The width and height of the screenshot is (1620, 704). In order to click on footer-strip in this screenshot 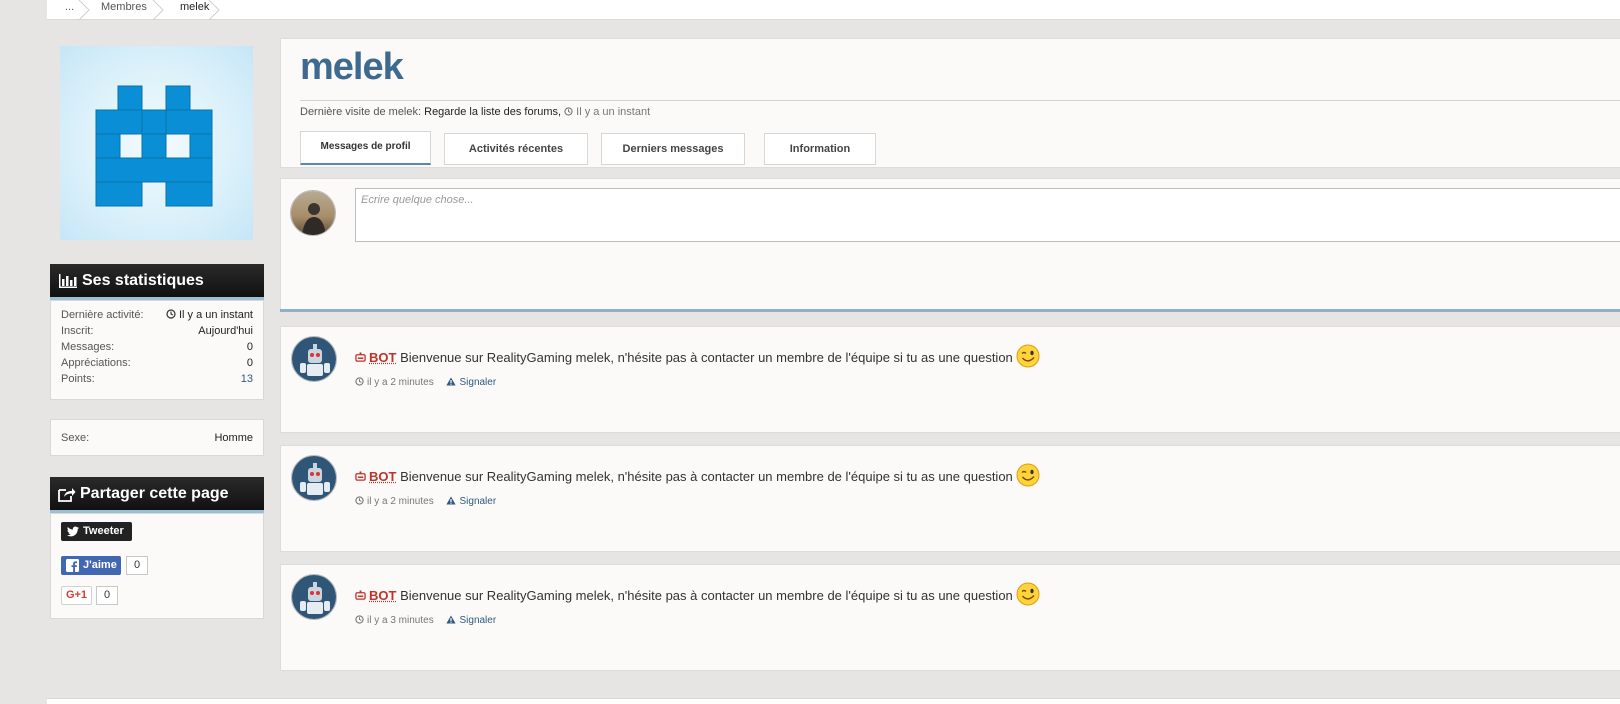, I will do `click(833, 701)`.